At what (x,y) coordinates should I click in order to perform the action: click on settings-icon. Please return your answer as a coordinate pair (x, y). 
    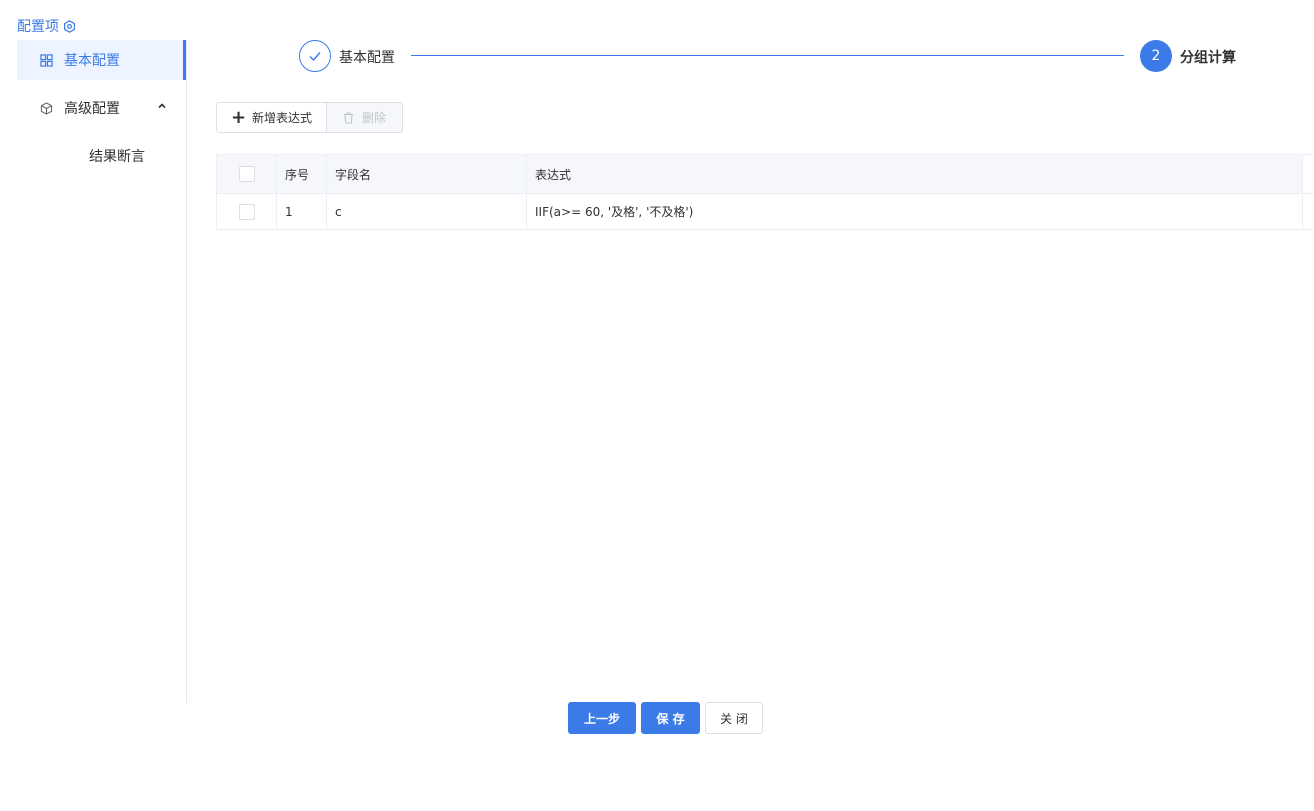
    Looking at the image, I should click on (67, 26).